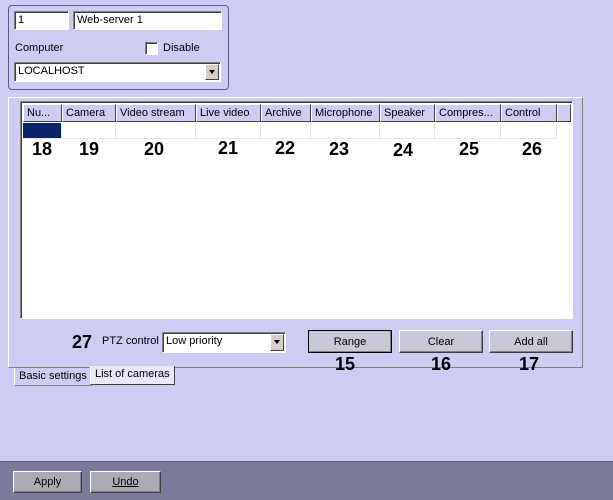  I want to click on ptz-control-label: PTZ control, so click(130, 341).